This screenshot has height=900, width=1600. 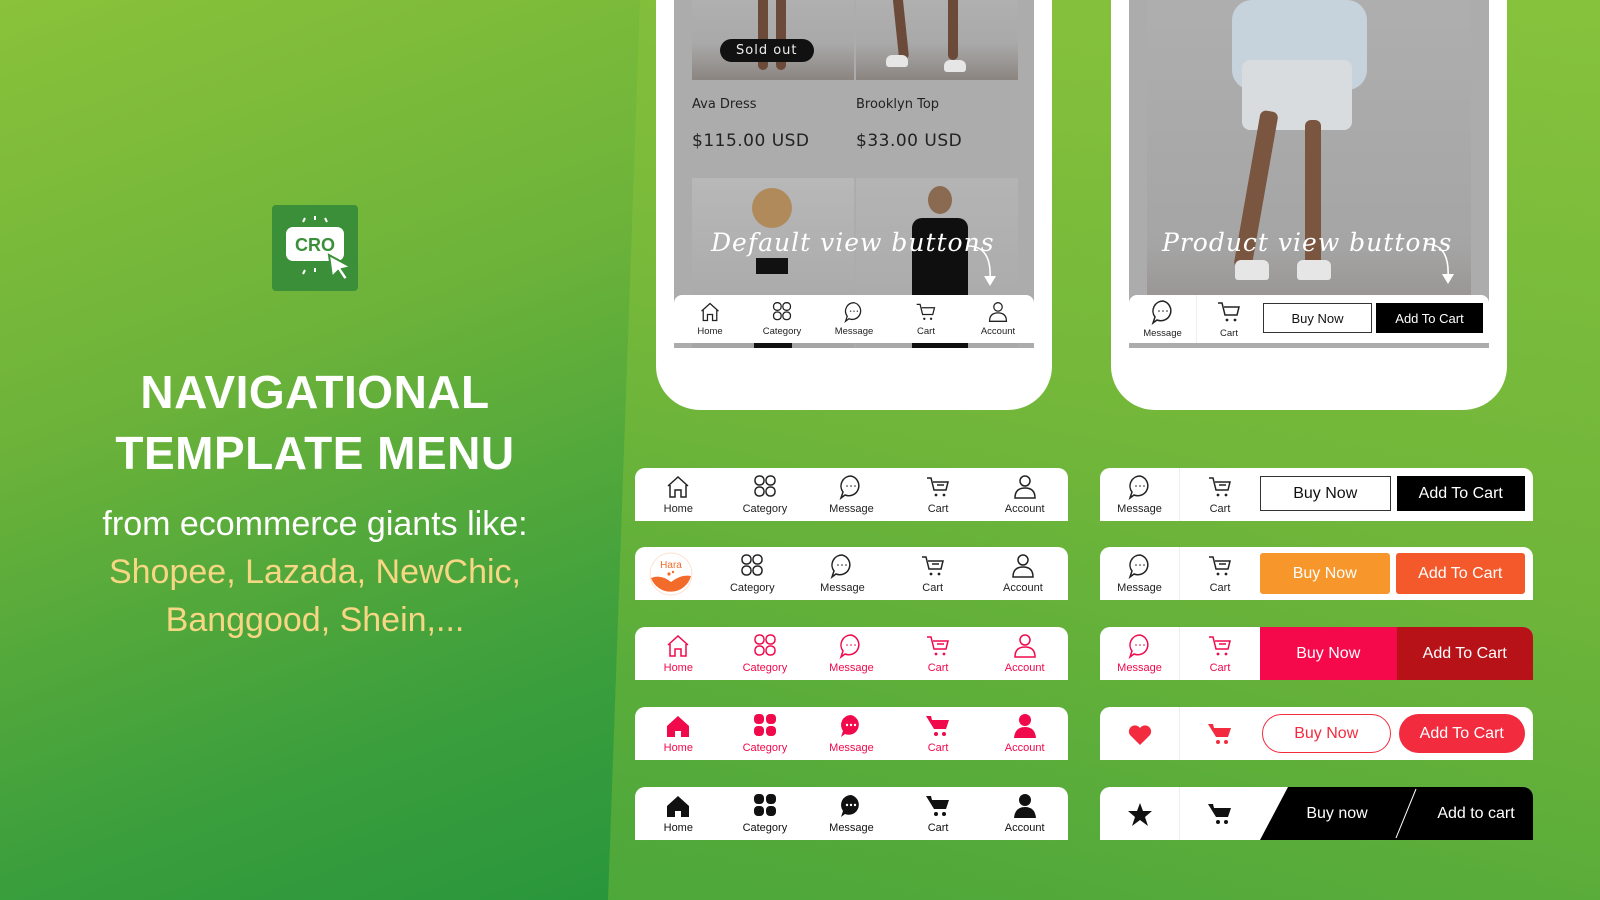 I want to click on action-template-2: Message Cart Buy Now Add To Cart, so click(x=1316, y=573).